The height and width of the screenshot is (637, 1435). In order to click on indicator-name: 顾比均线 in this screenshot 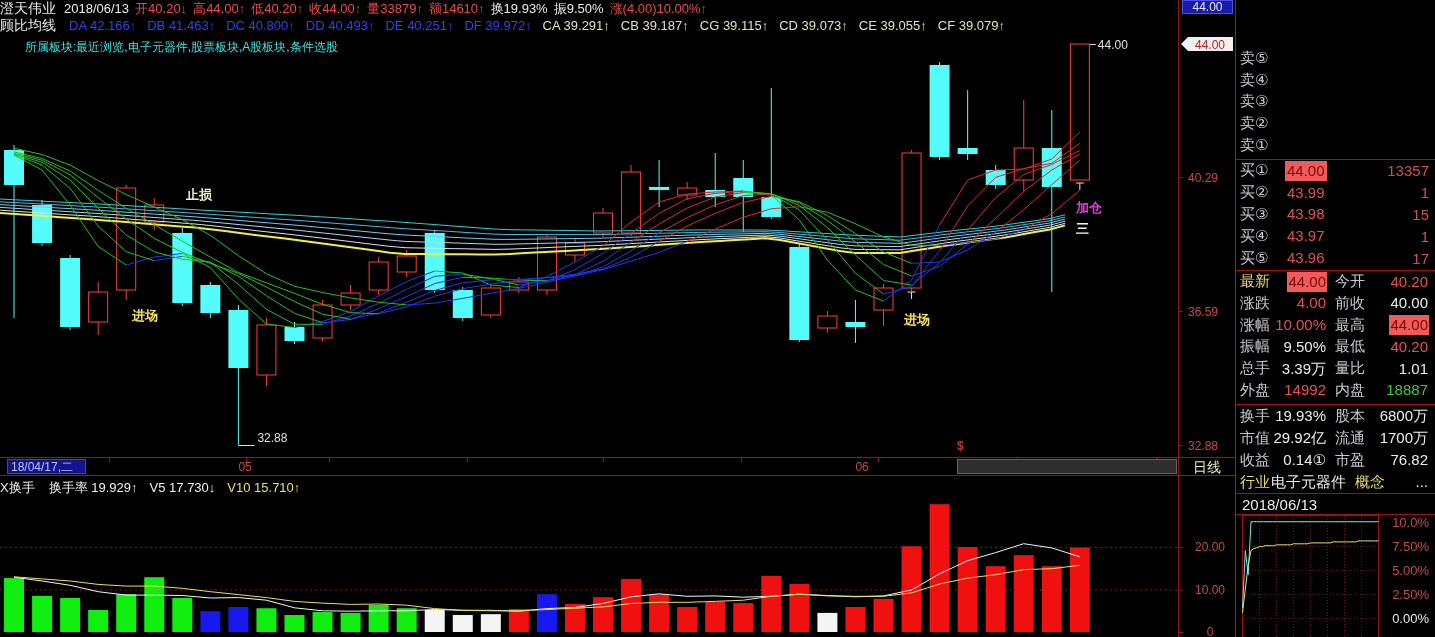, I will do `click(28, 25)`.